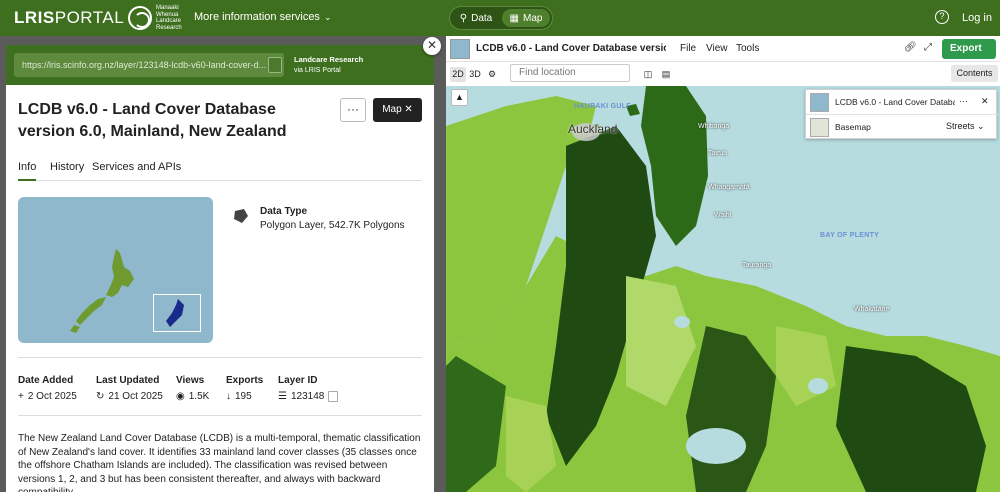  What do you see at coordinates (476, 18) in the screenshot?
I see `data-toggle-button: ⚲ Data` at bounding box center [476, 18].